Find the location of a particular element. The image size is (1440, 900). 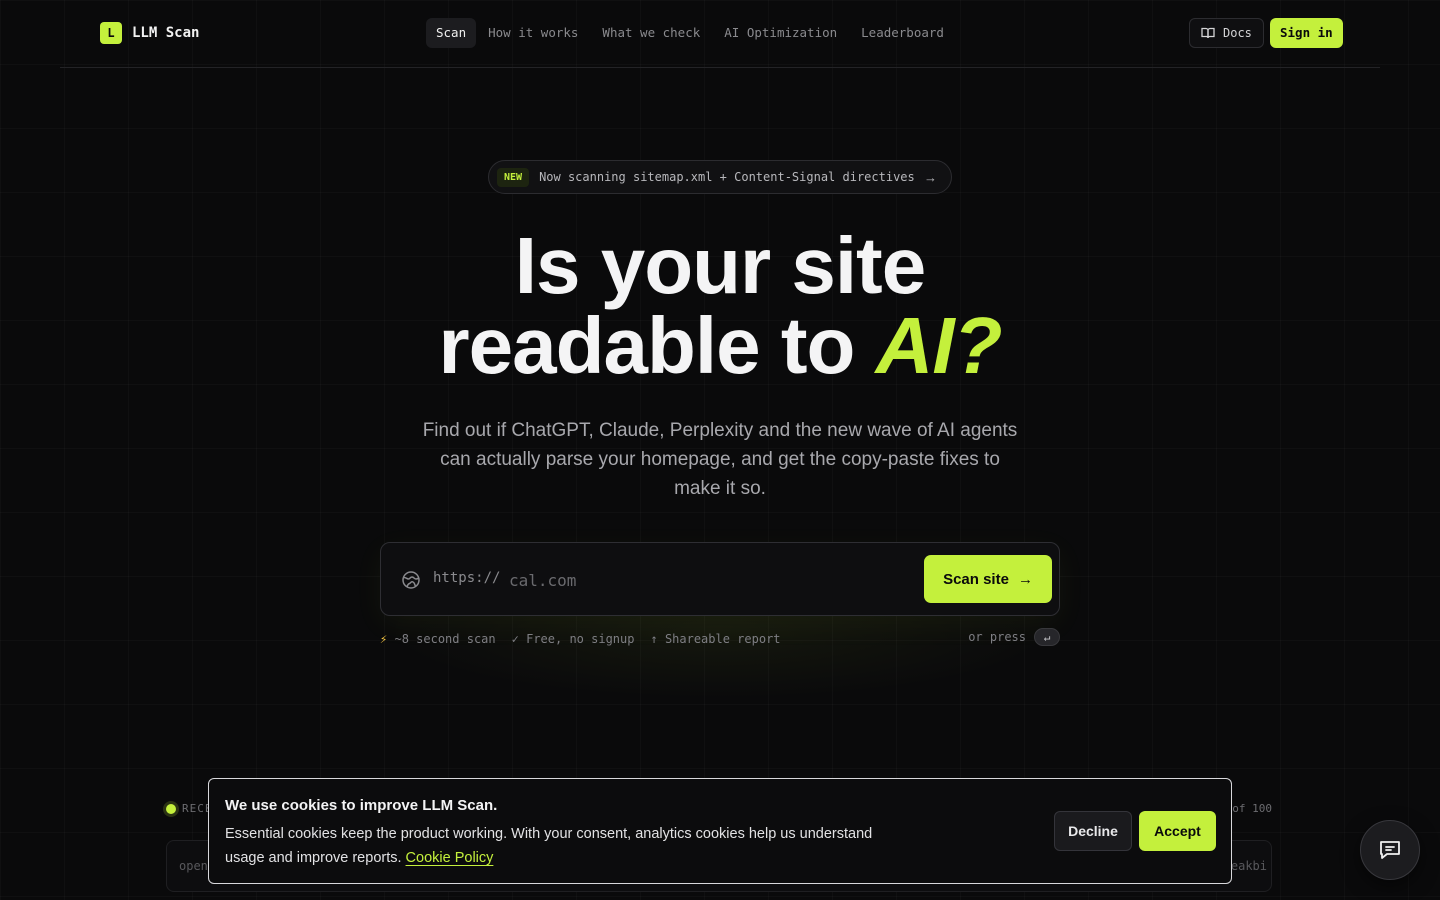

live-dot-icon is located at coordinates (171, 809).